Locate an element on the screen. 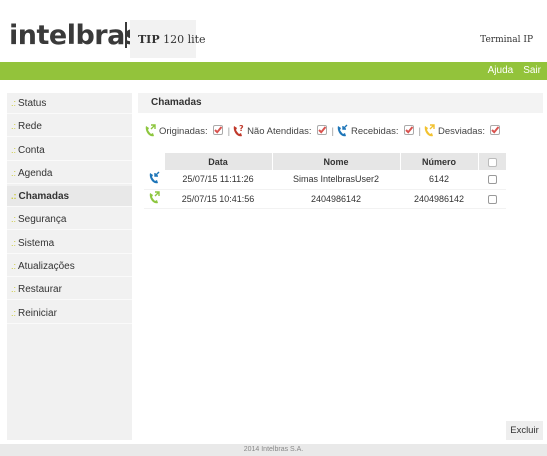 The image size is (547, 456). originated-checkbox is located at coordinates (217, 131).